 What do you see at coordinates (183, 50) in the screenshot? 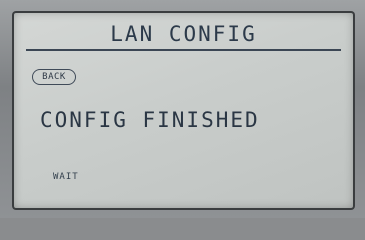
I see `title-divider` at bounding box center [183, 50].